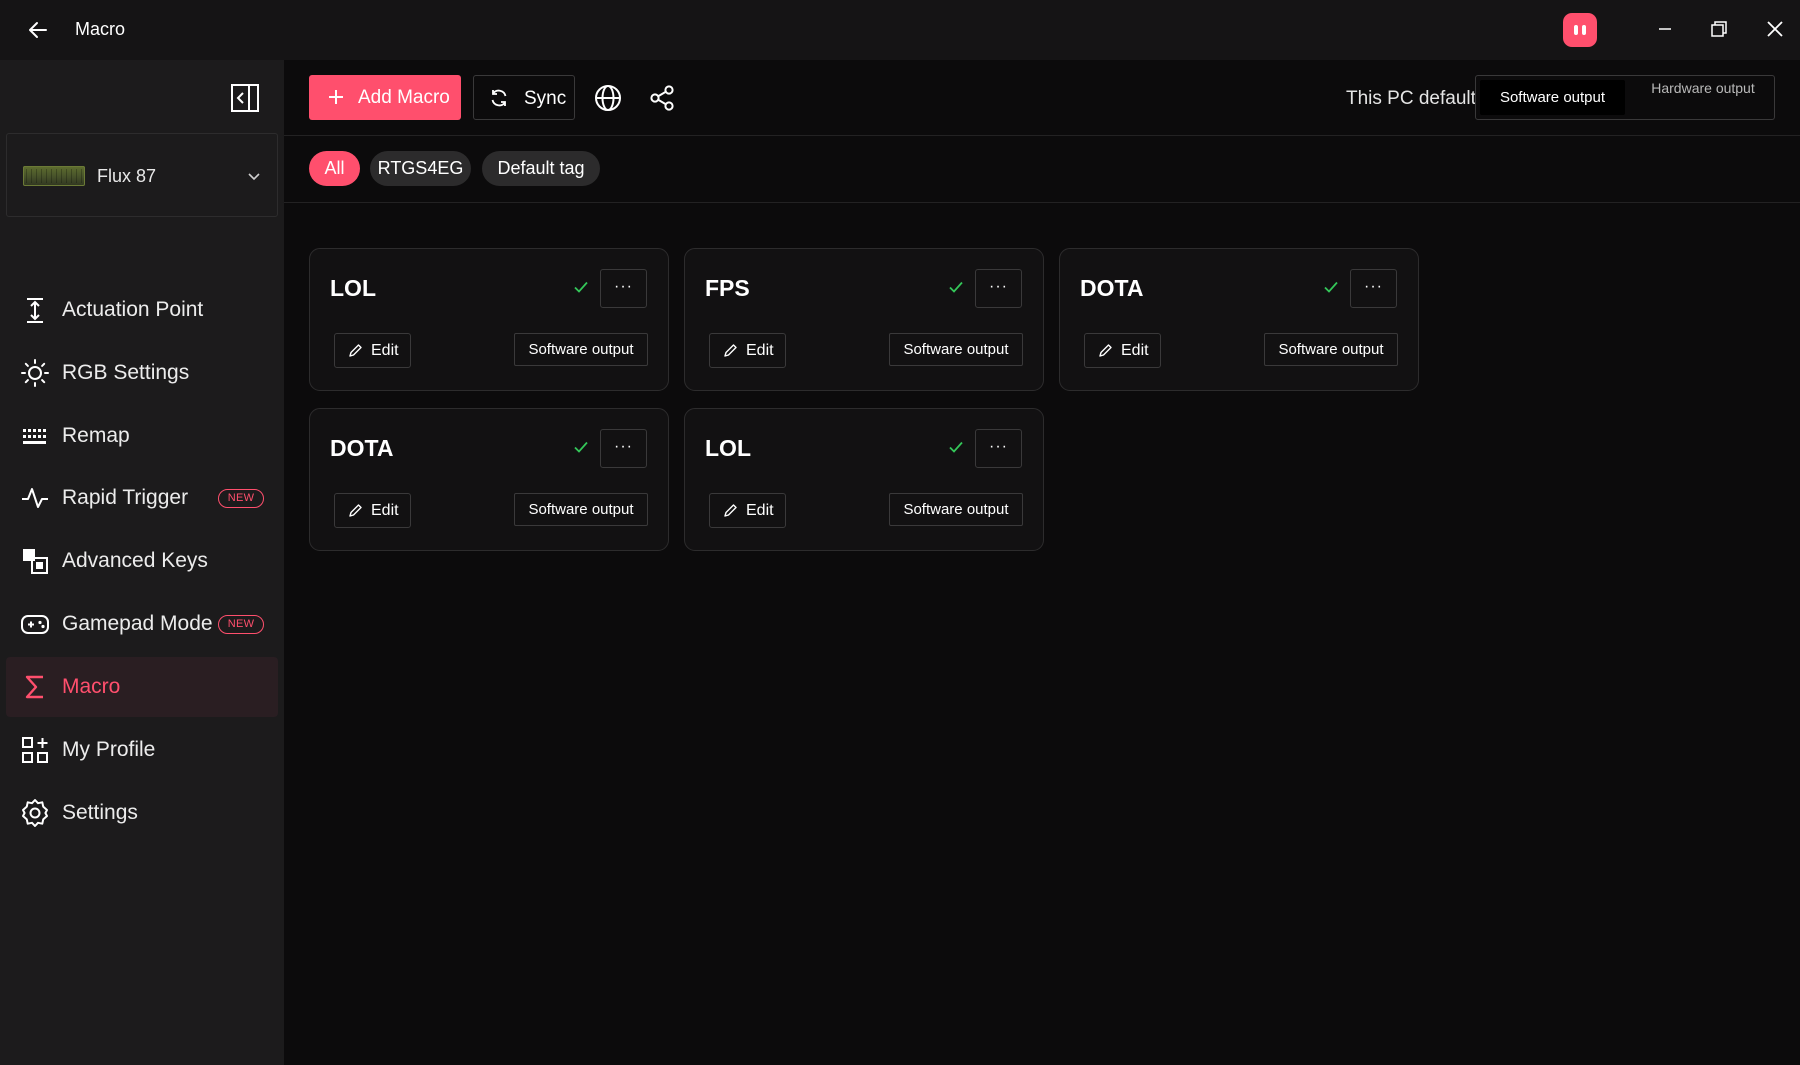 The height and width of the screenshot is (1065, 1800). Describe the element at coordinates (334, 168) in the screenshot. I see `tag-all: All` at that location.